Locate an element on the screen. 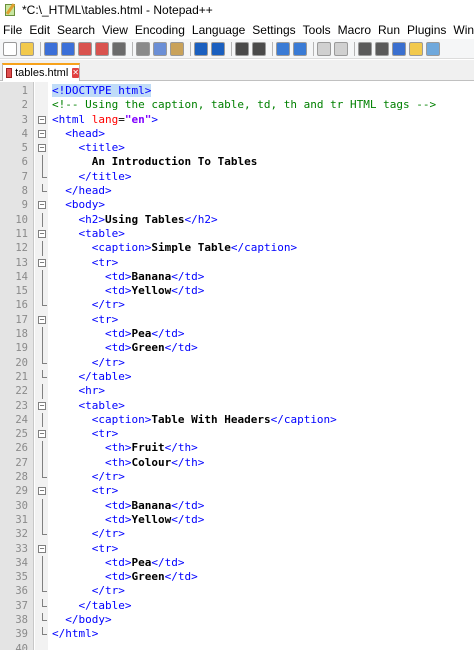  code-line: 33− <tr> is located at coordinates (237, 549).